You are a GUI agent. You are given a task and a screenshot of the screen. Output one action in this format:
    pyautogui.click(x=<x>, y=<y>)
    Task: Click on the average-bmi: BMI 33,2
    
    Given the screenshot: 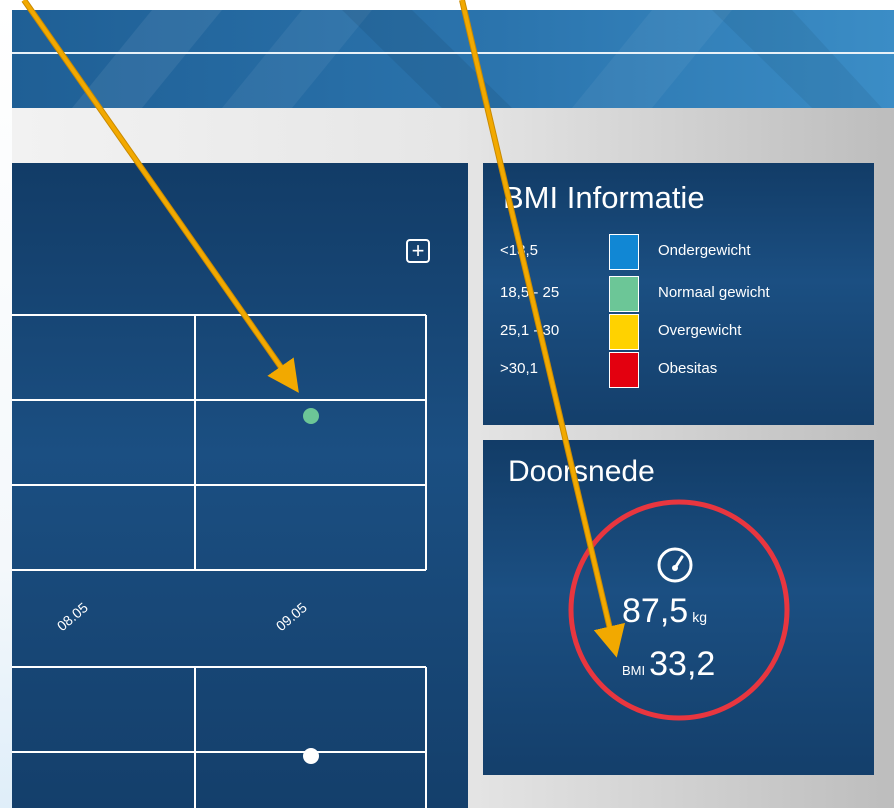 What is the action you would take?
    pyautogui.click(x=668, y=664)
    